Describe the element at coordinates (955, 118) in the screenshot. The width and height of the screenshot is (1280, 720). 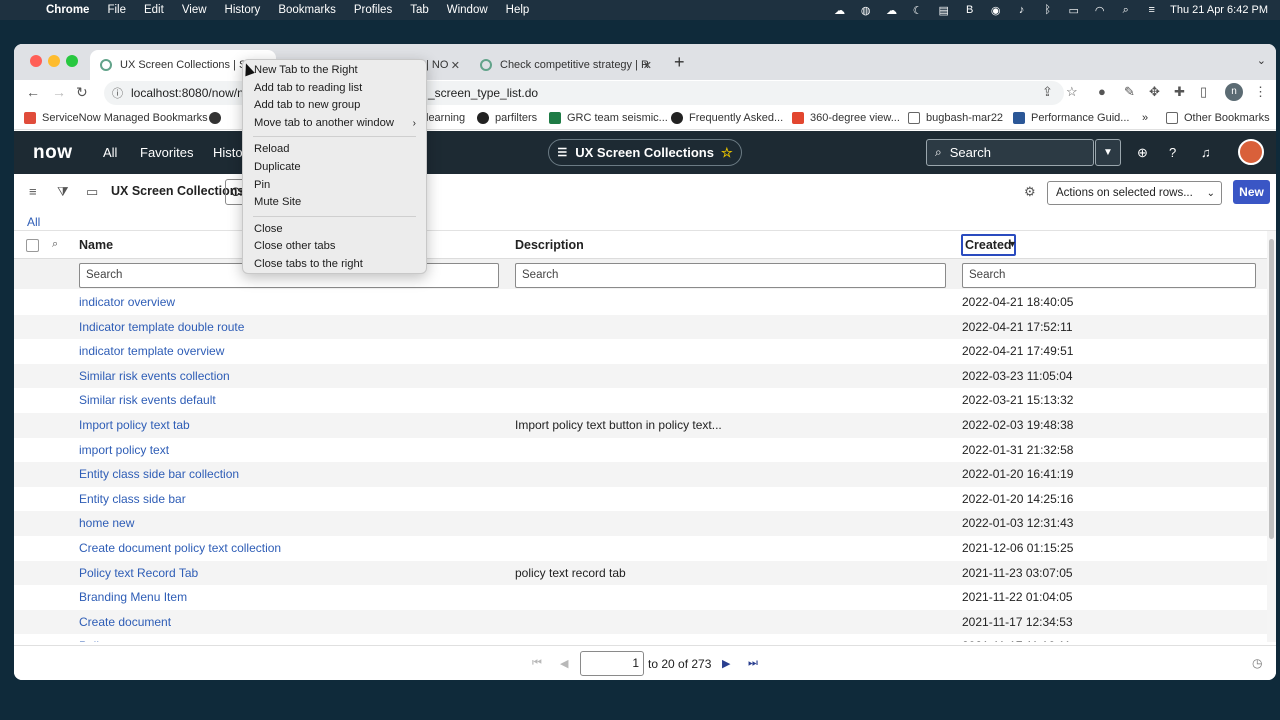
I see `bookmark-bugbash: bugbash-mar22` at that location.